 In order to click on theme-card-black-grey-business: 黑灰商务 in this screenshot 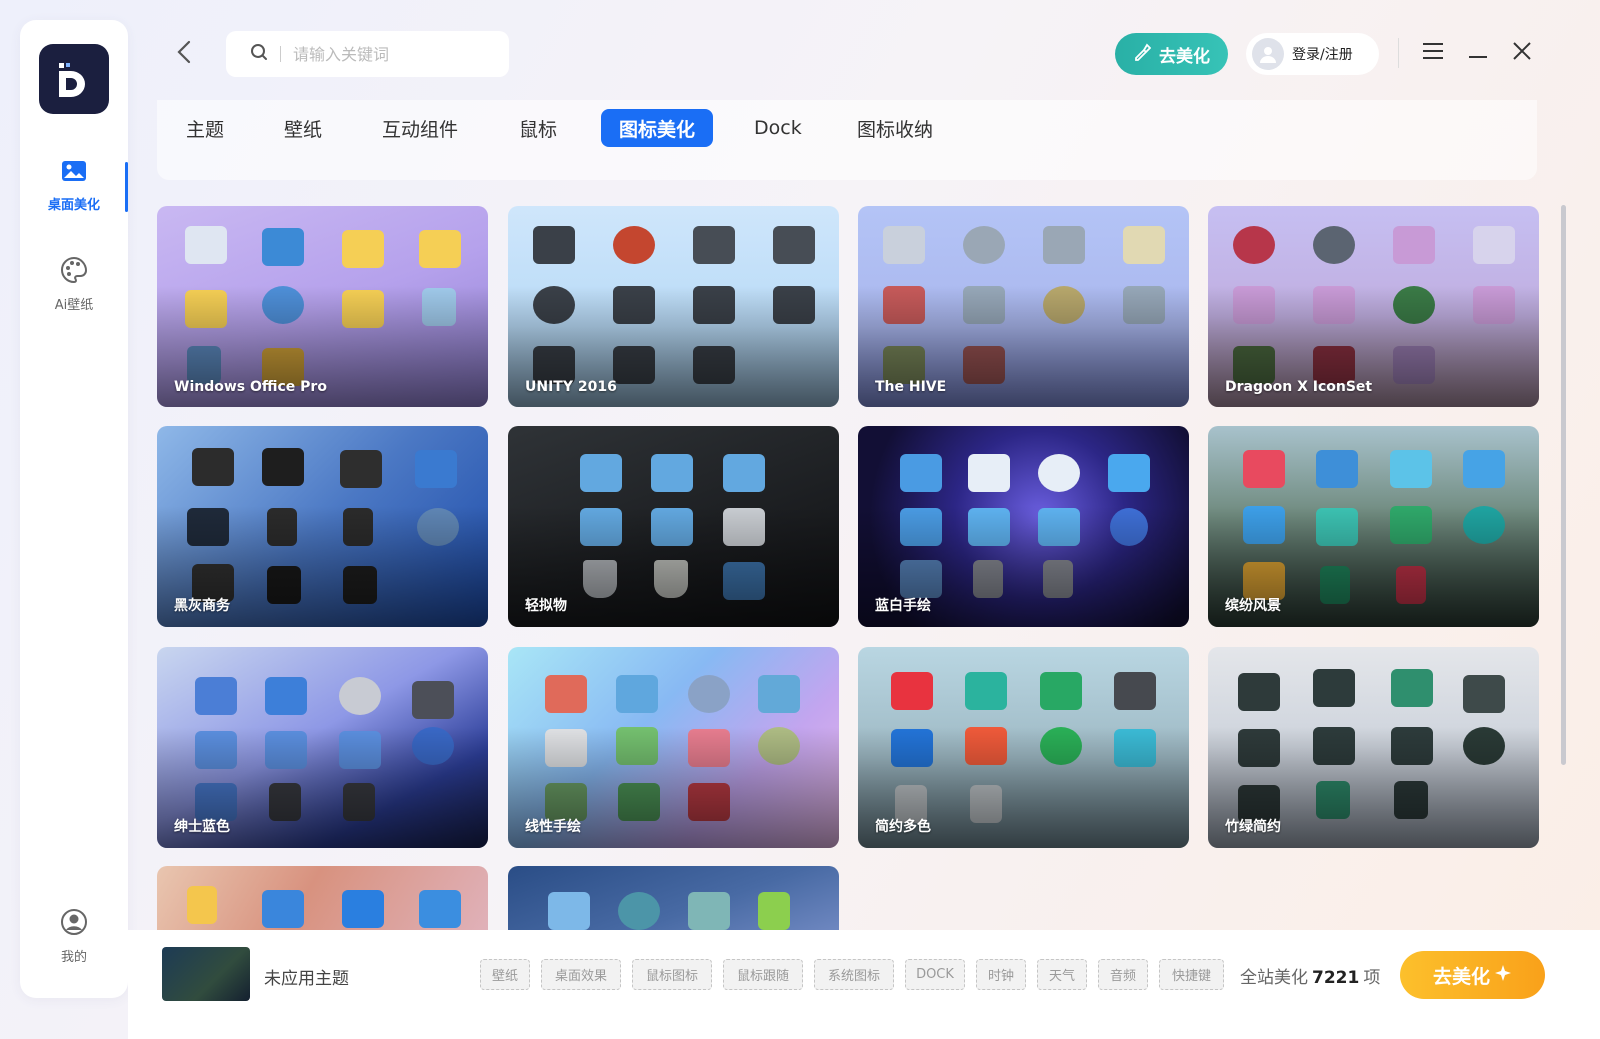, I will do `click(322, 526)`.